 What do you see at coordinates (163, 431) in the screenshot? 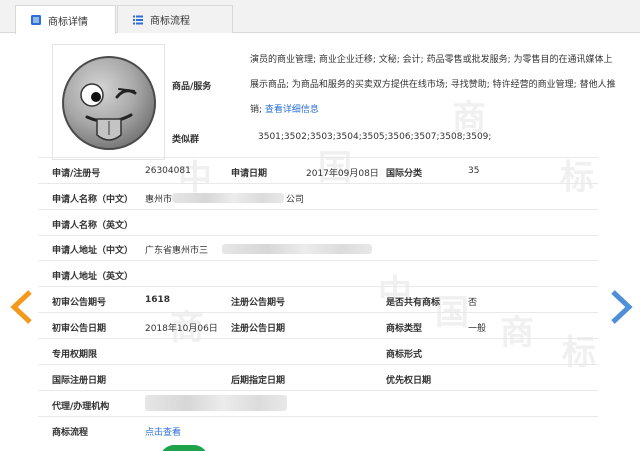
I see `view-process-link: 点击查看` at bounding box center [163, 431].